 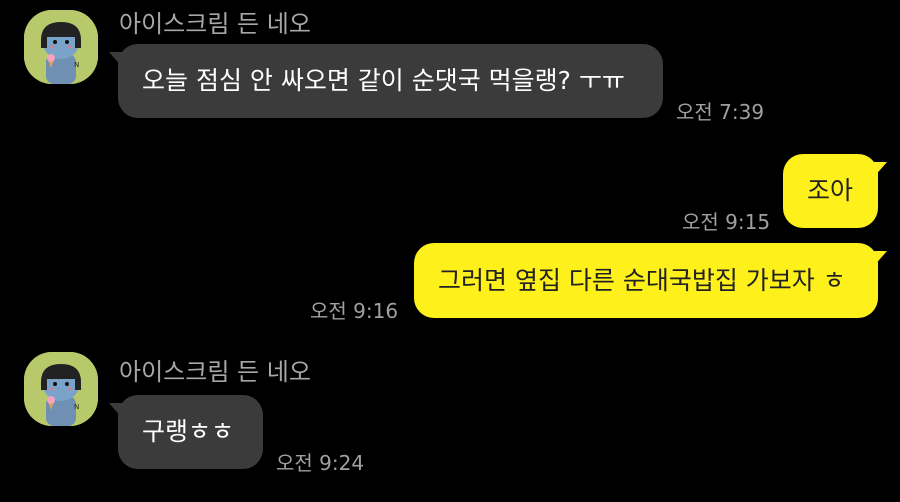 I want to click on message-timestamp: 오전 9:16, so click(x=354, y=311).